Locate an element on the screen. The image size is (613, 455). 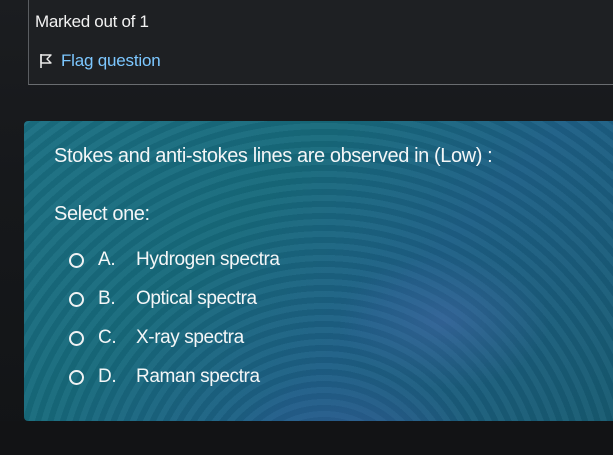
option-letter: B. is located at coordinates (107, 298).